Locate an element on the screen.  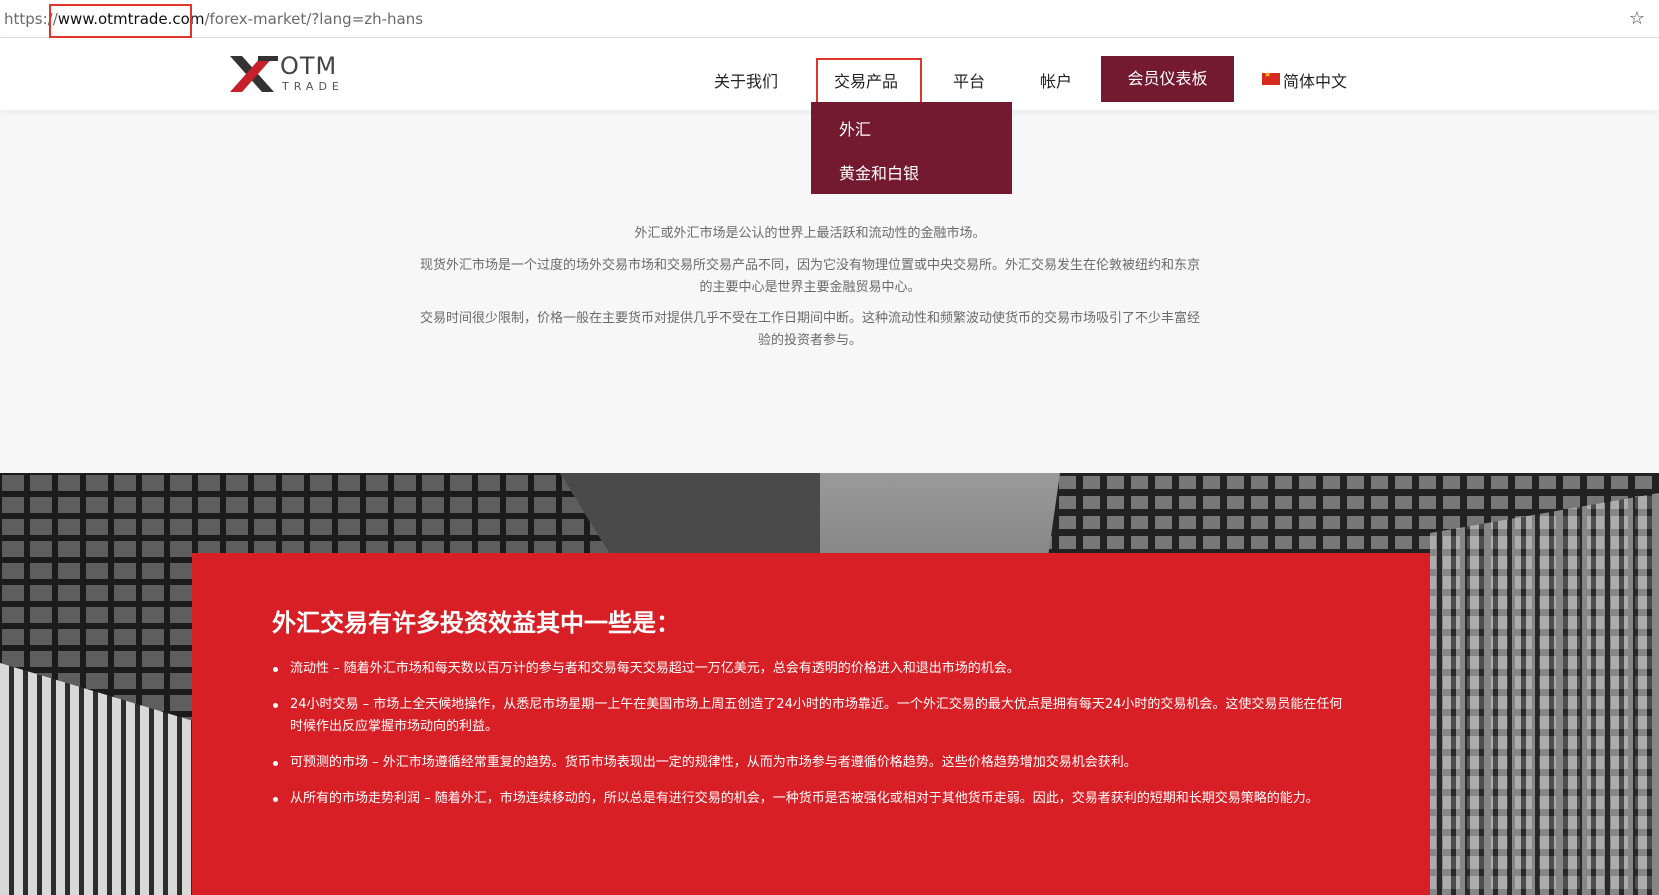
language-selector: 简体中文 is located at coordinates (1315, 80).